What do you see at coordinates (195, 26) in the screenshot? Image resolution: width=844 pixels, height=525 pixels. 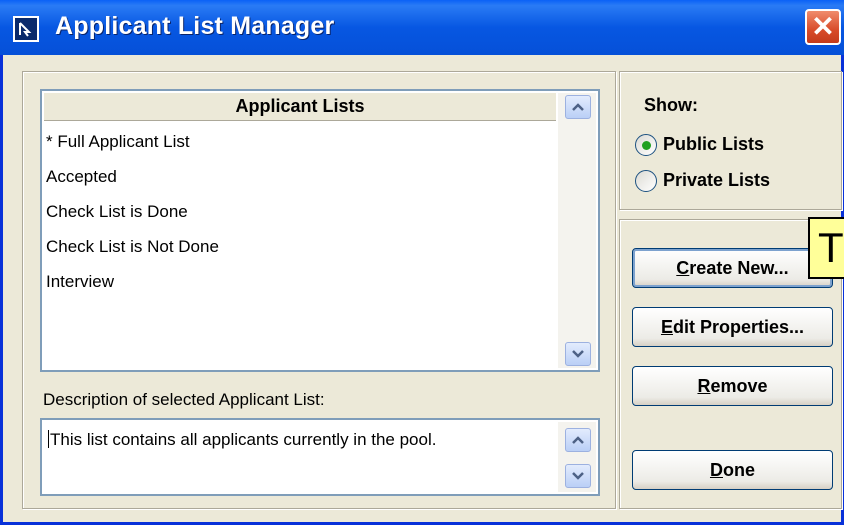 I see `window-title: Applicant List Manager` at bounding box center [195, 26].